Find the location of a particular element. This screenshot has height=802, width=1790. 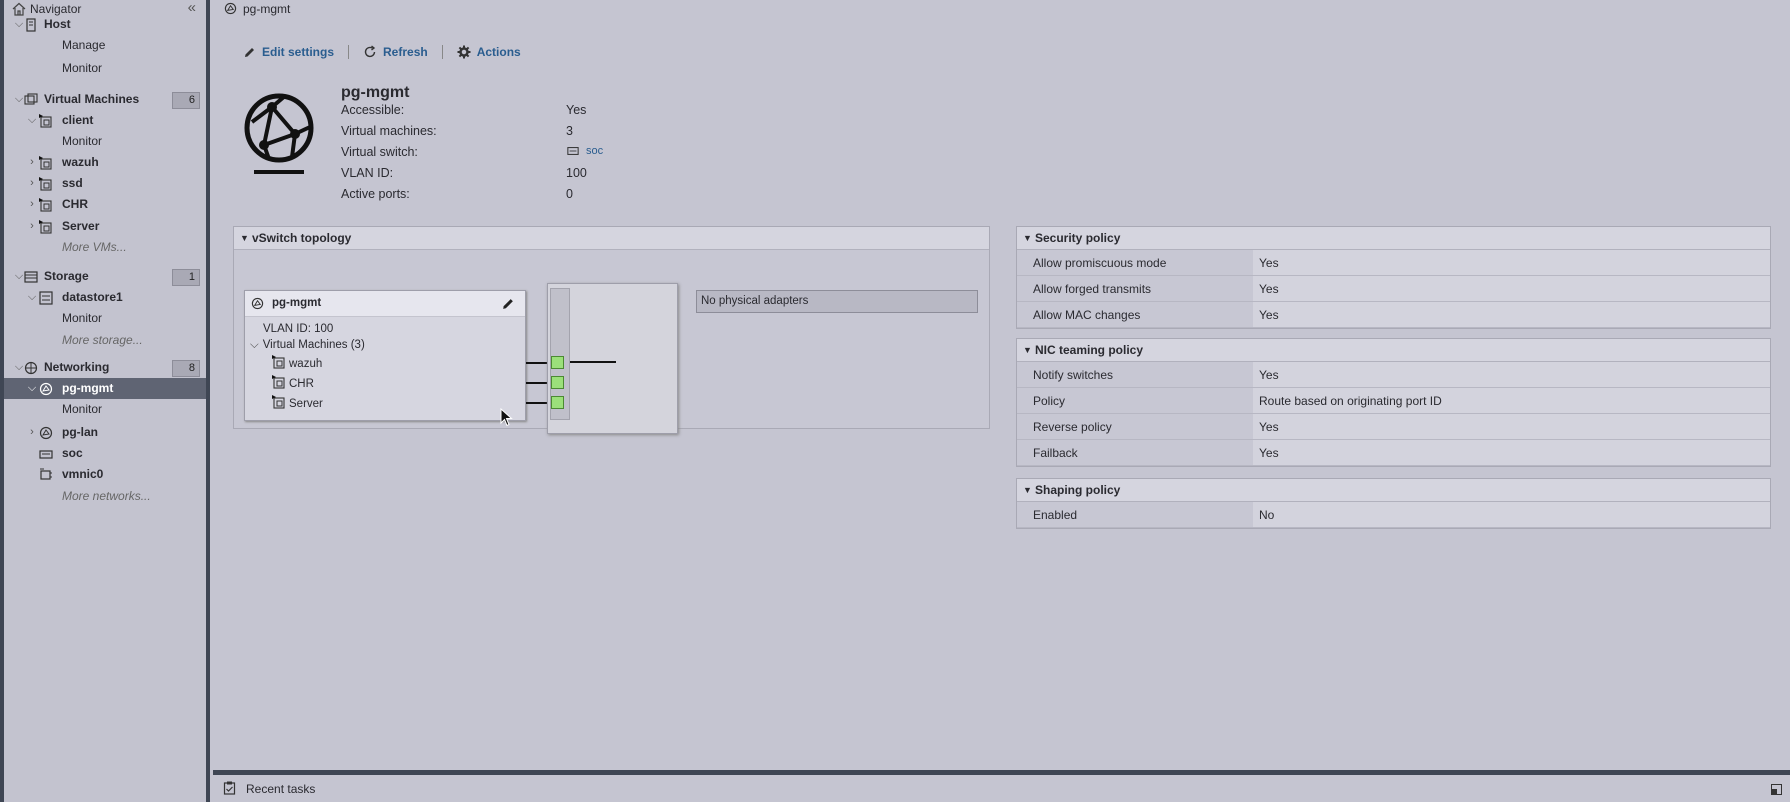

policy-row: Allow forged transmits Yes is located at coordinates (1393, 289).